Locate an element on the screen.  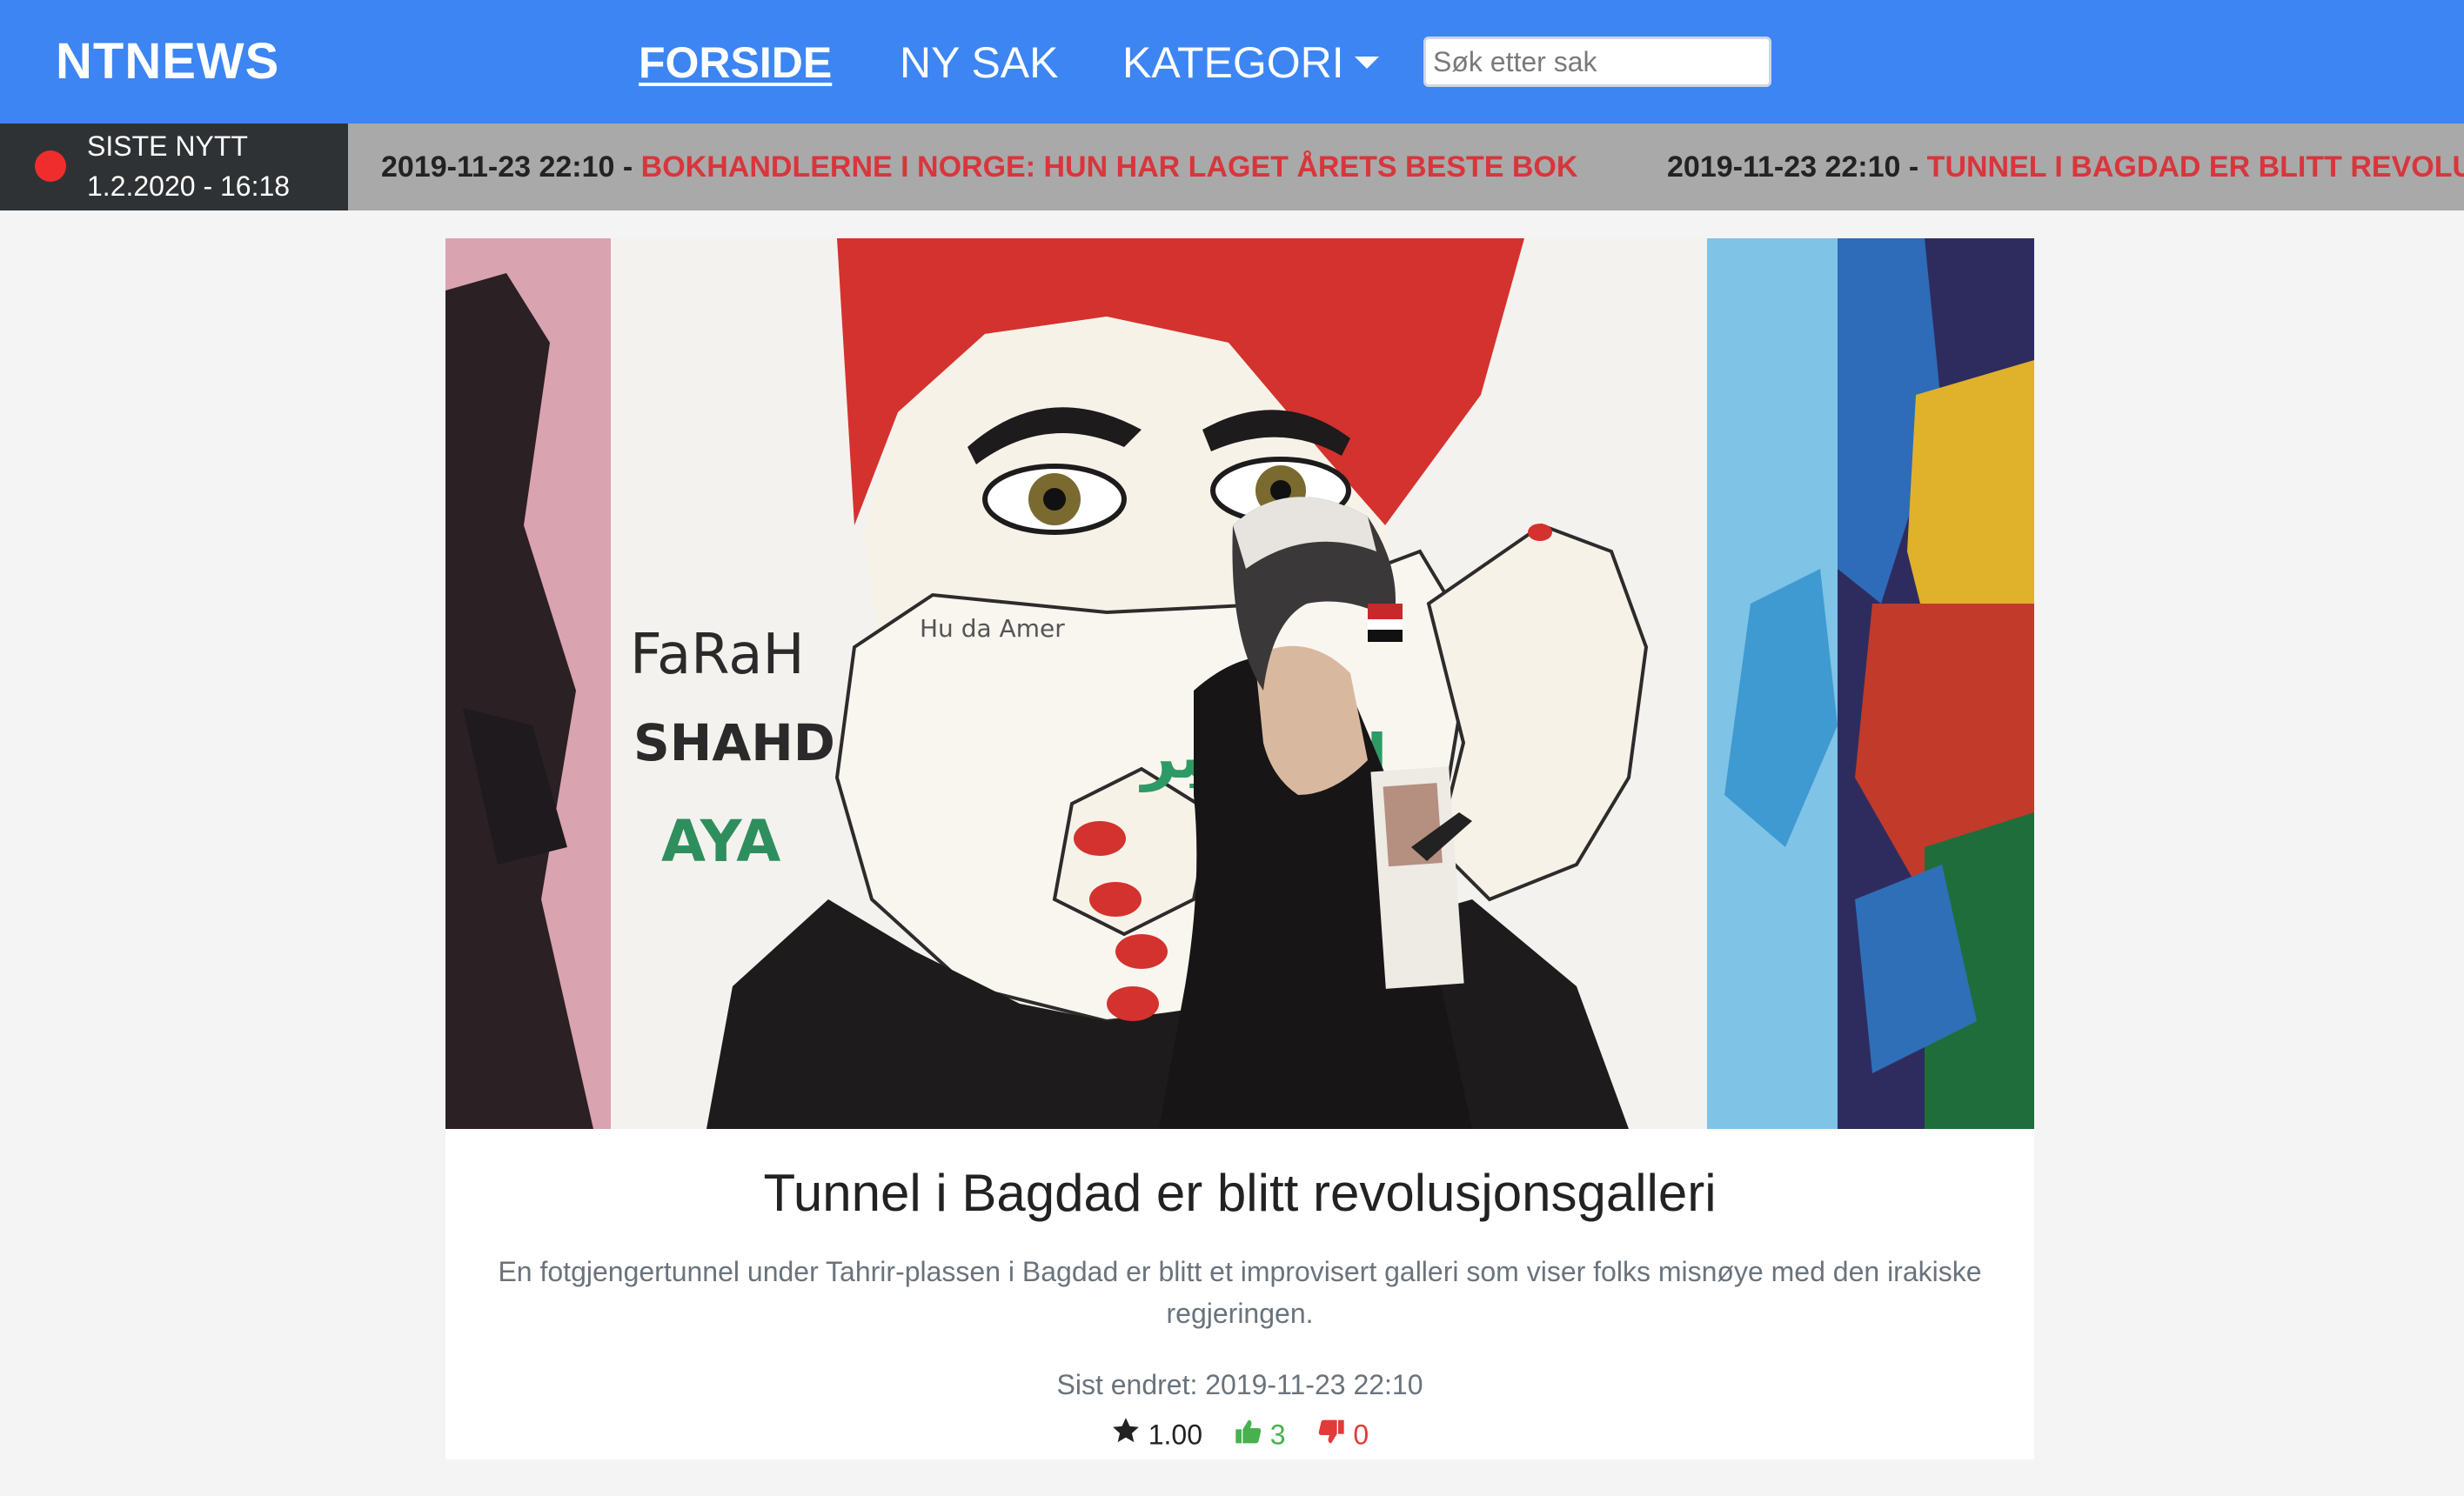
rating-stat: 1.00 is located at coordinates (1156, 1433).